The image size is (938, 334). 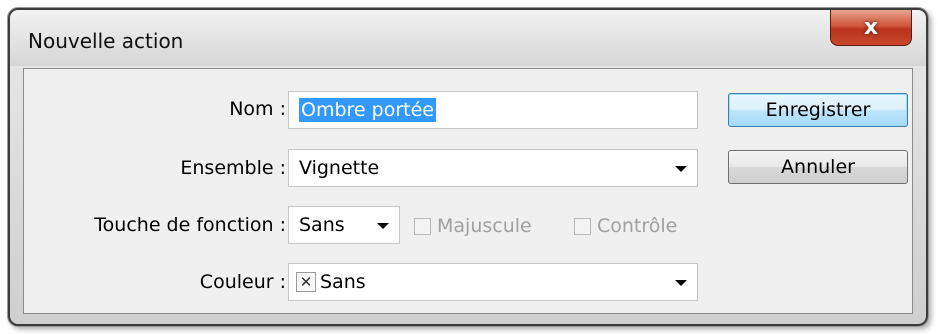 I want to click on nom-input-value: Ombre portée, so click(x=367, y=110).